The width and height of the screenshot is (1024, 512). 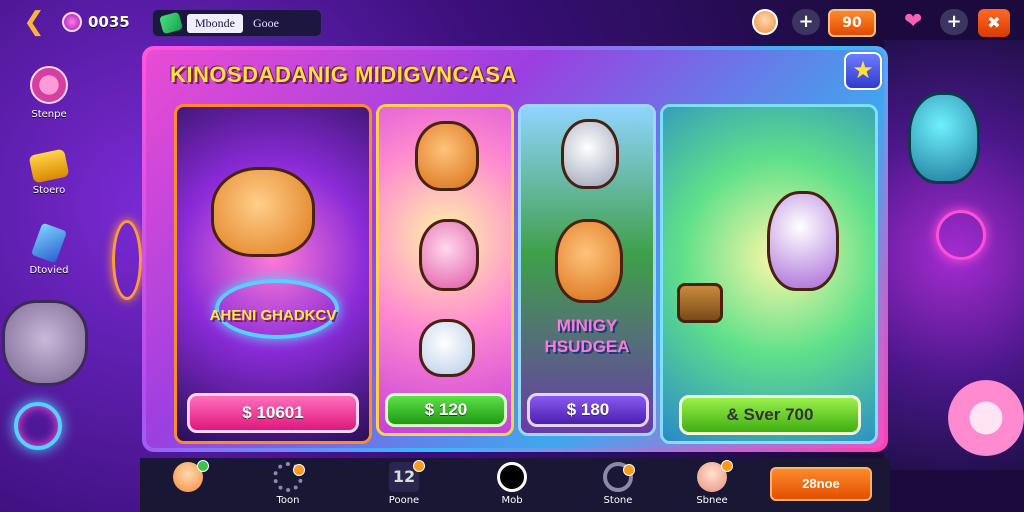 I want to click on nav-item-mob: Mob, so click(x=512, y=484).